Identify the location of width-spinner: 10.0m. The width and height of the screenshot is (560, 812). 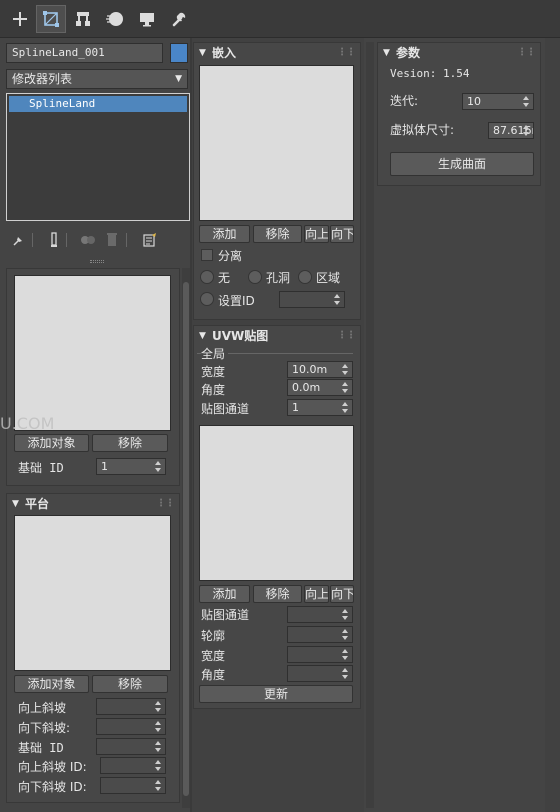
(320, 369).